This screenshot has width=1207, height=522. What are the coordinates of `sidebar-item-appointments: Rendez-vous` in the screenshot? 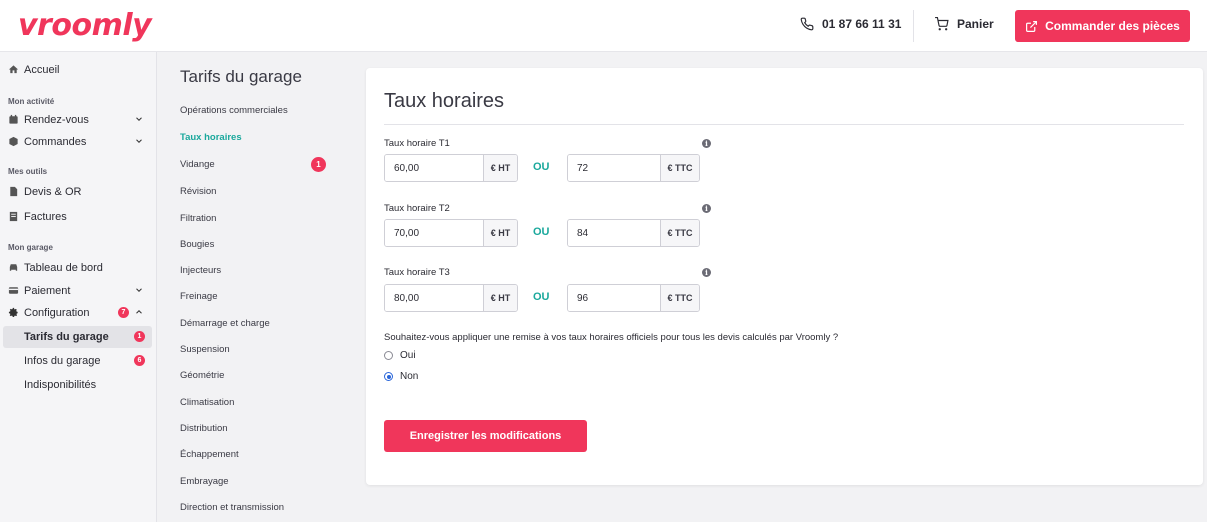 It's located at (78, 120).